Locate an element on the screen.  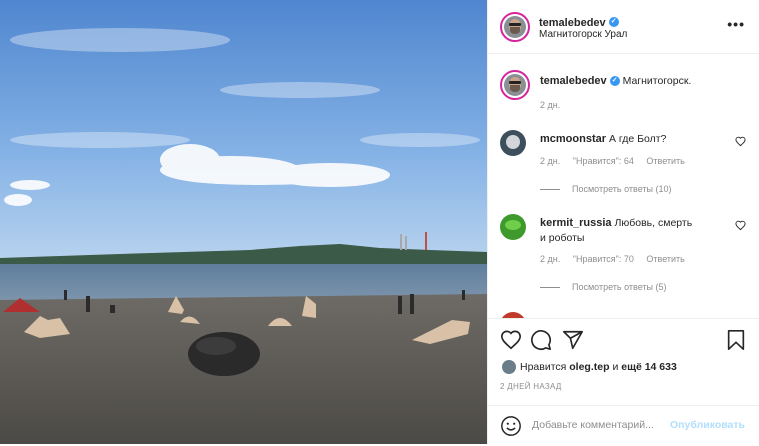
view-replies-label: Посмотреть ответы (10) is located at coordinates (622, 189).